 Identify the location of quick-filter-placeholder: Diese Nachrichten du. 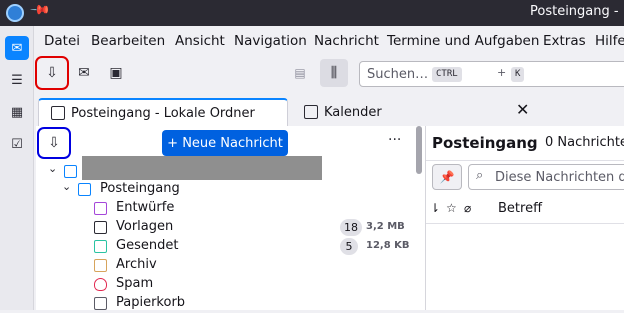
(559, 177).